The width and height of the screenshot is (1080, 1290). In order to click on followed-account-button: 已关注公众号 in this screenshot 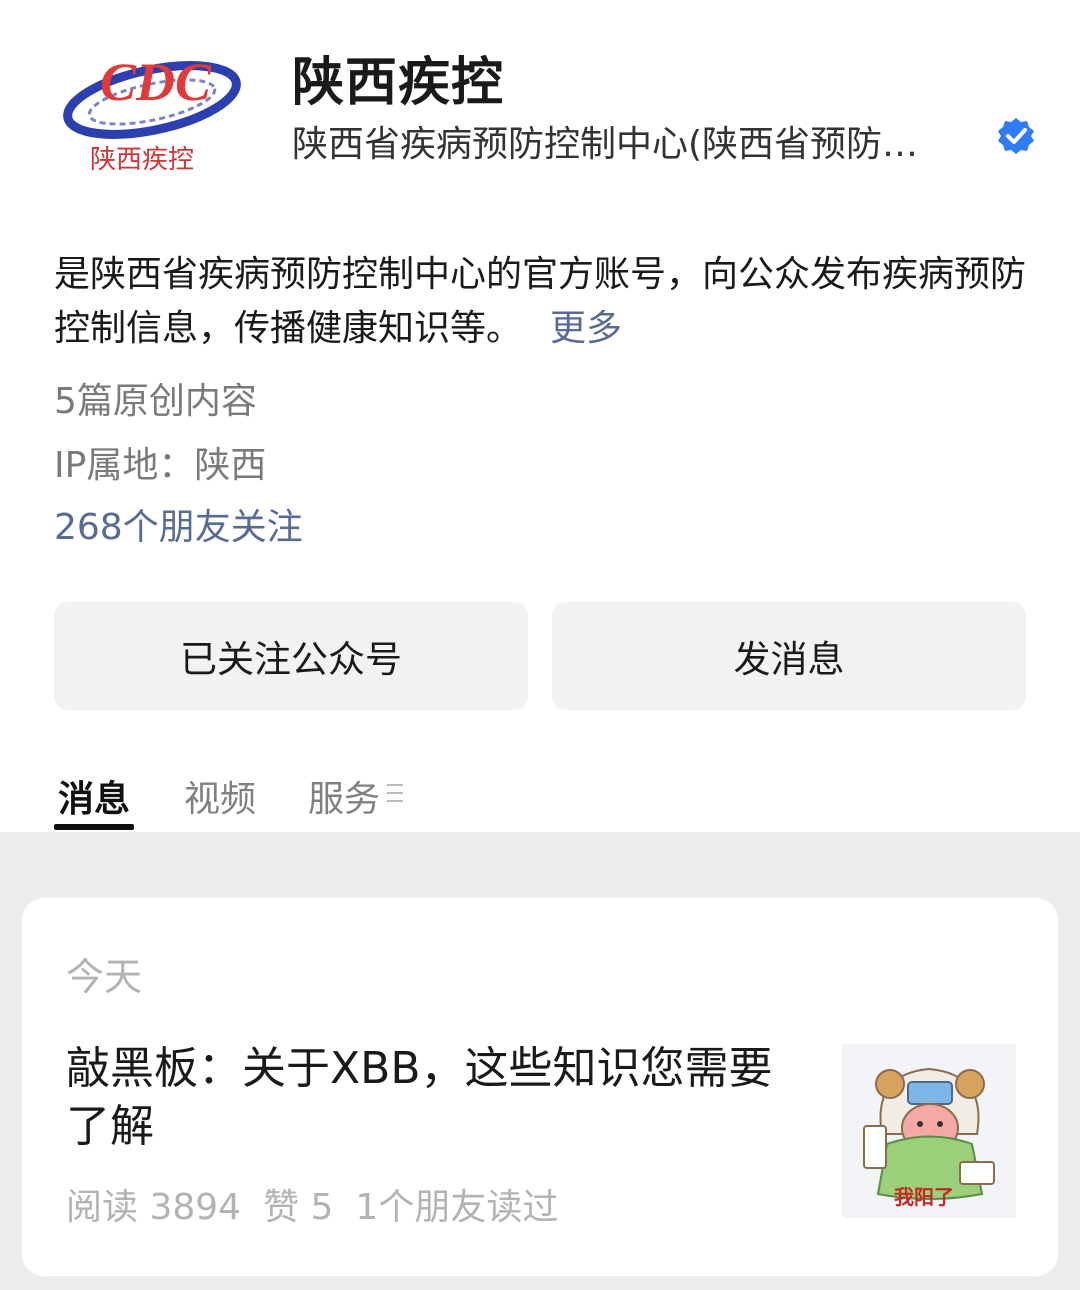, I will do `click(291, 656)`.